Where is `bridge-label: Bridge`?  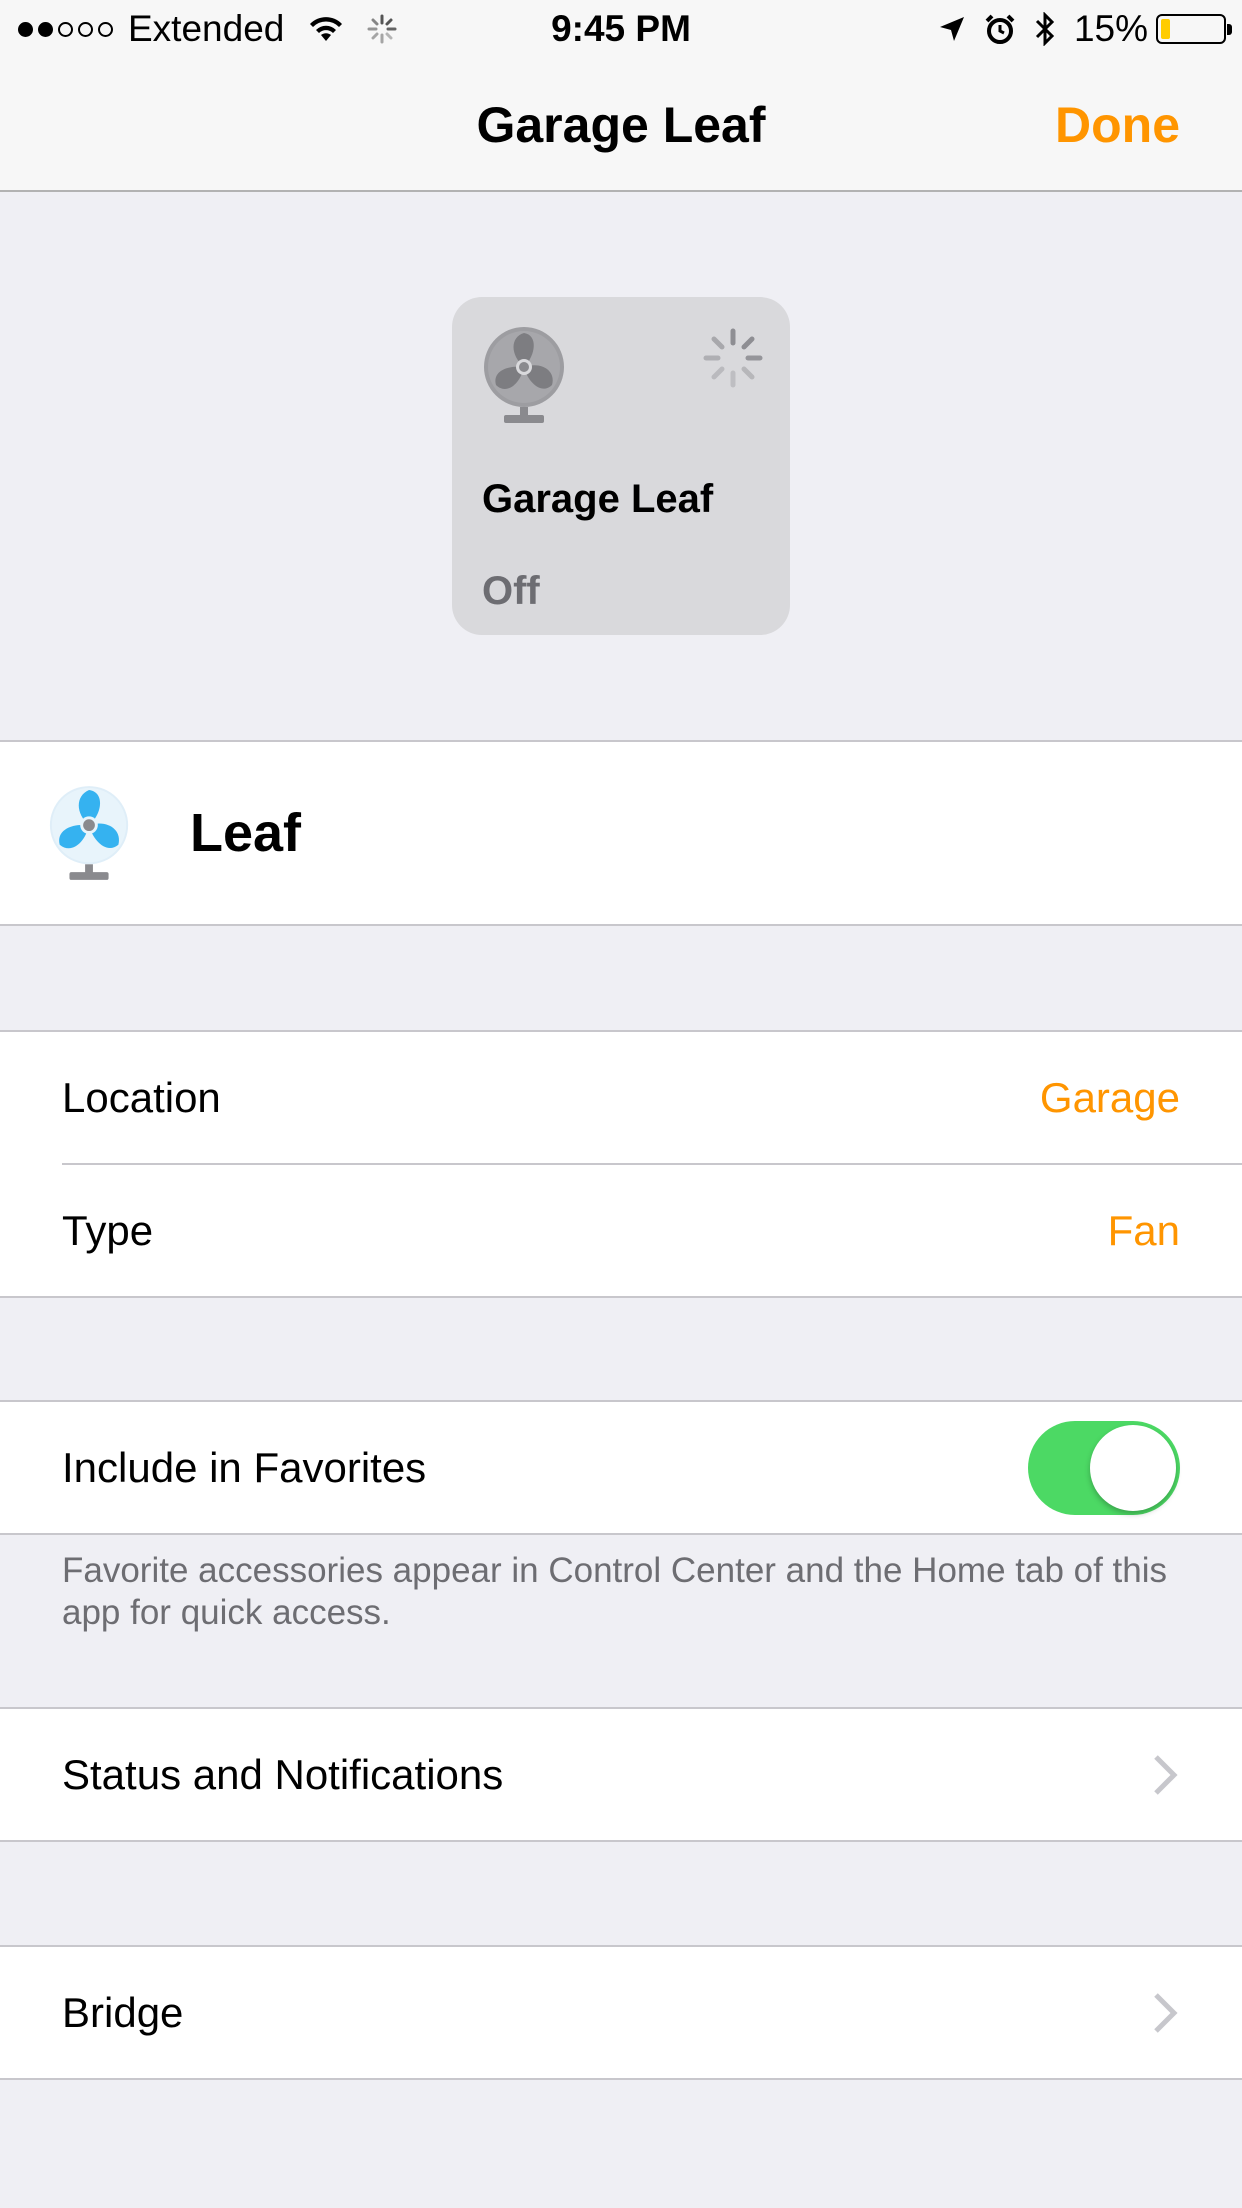 bridge-label: Bridge is located at coordinates (123, 2012).